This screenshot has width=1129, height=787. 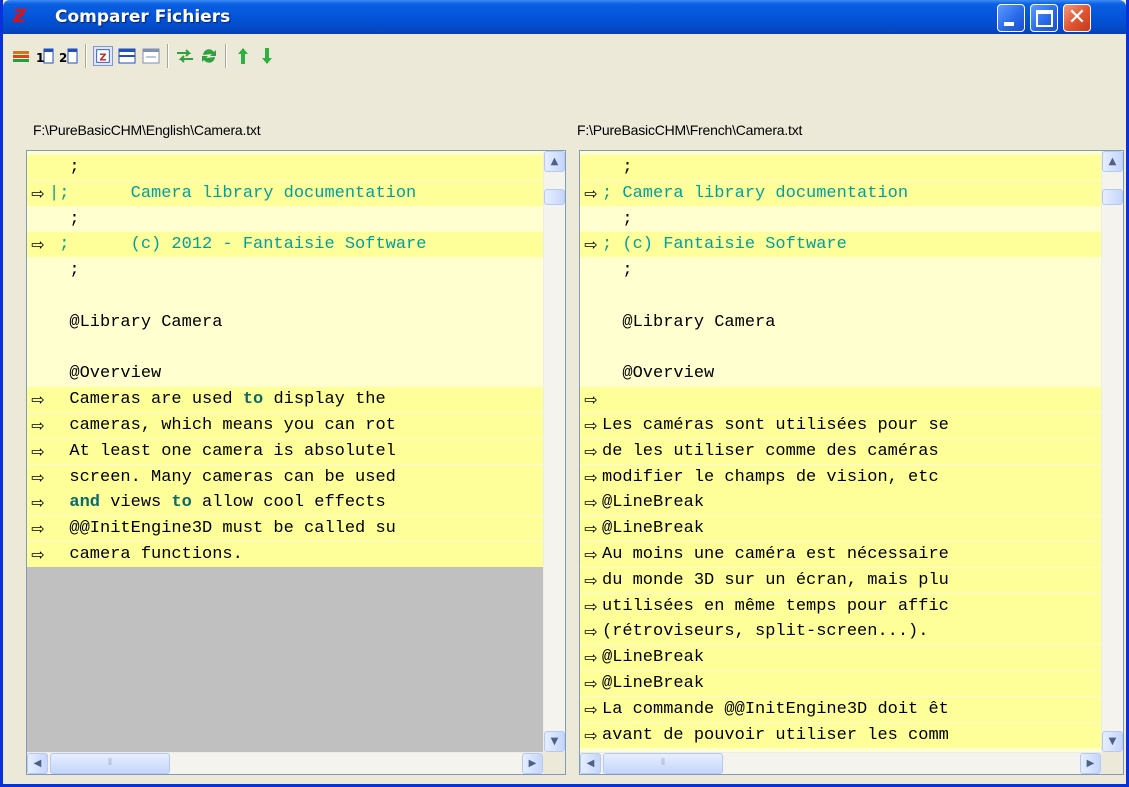 I want to click on line-text: camera functions., so click(x=146, y=554).